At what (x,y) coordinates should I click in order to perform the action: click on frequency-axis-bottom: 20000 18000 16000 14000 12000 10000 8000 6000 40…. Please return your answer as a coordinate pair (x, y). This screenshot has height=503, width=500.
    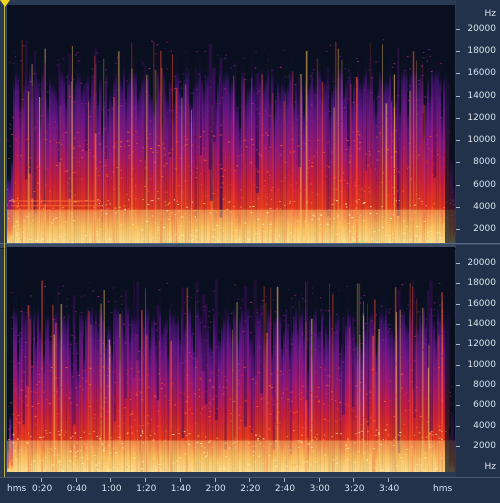
    Looking at the image, I should click on (478, 361).